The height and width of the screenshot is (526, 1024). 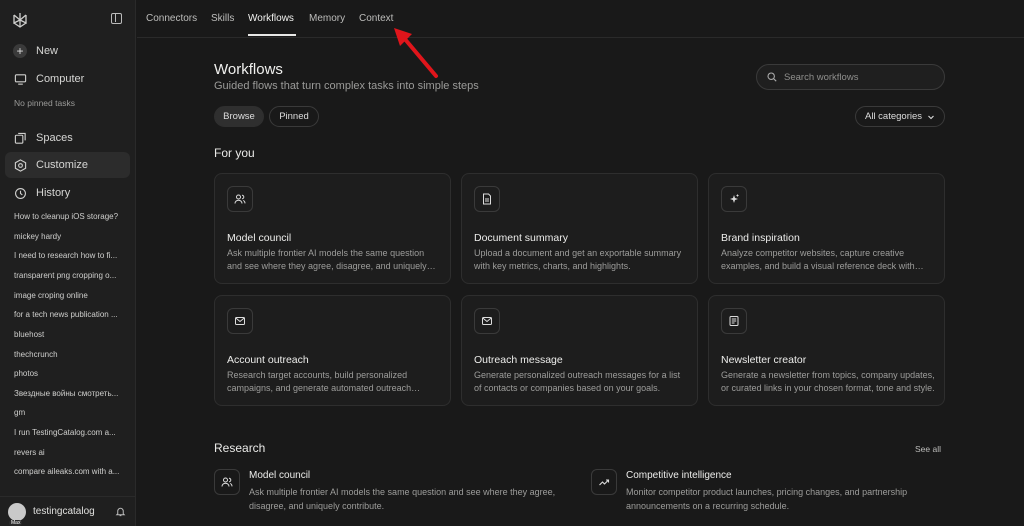 What do you see at coordinates (239, 116) in the screenshot?
I see `browse-chip: Browse` at bounding box center [239, 116].